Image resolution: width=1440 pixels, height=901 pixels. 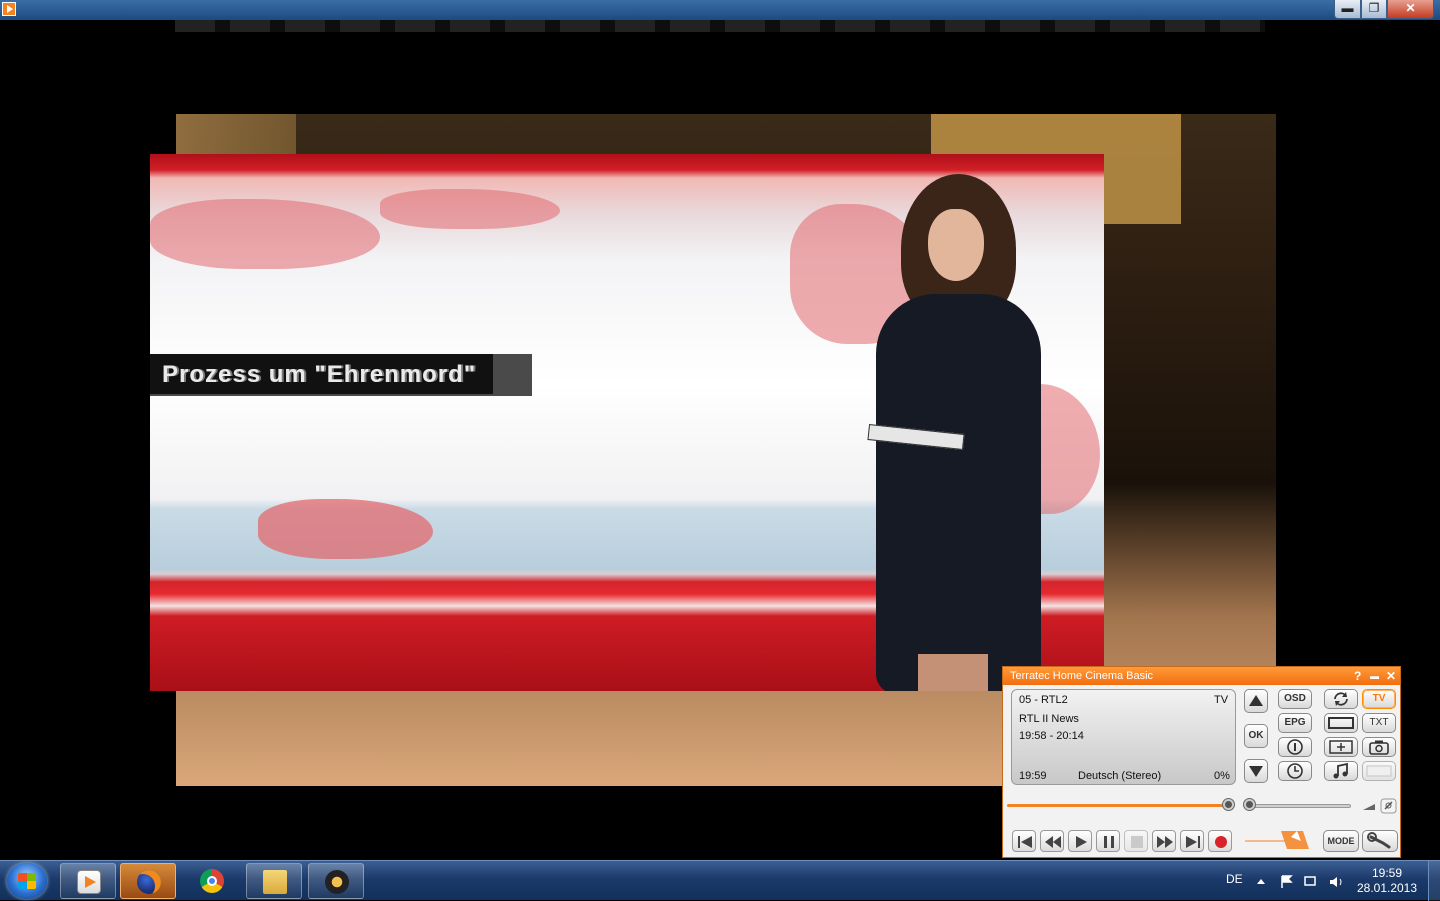 What do you see at coordinates (9, 9) in the screenshot?
I see `app-icon` at bounding box center [9, 9].